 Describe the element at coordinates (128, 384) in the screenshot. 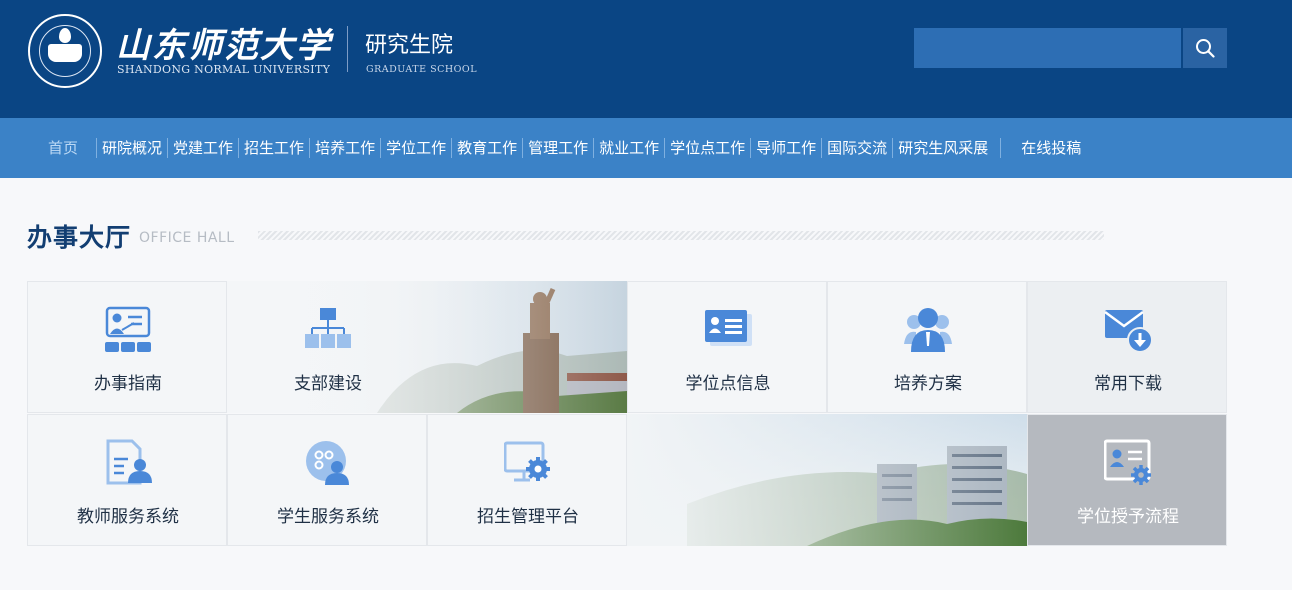

I see `tile-label: 办事指南` at that location.